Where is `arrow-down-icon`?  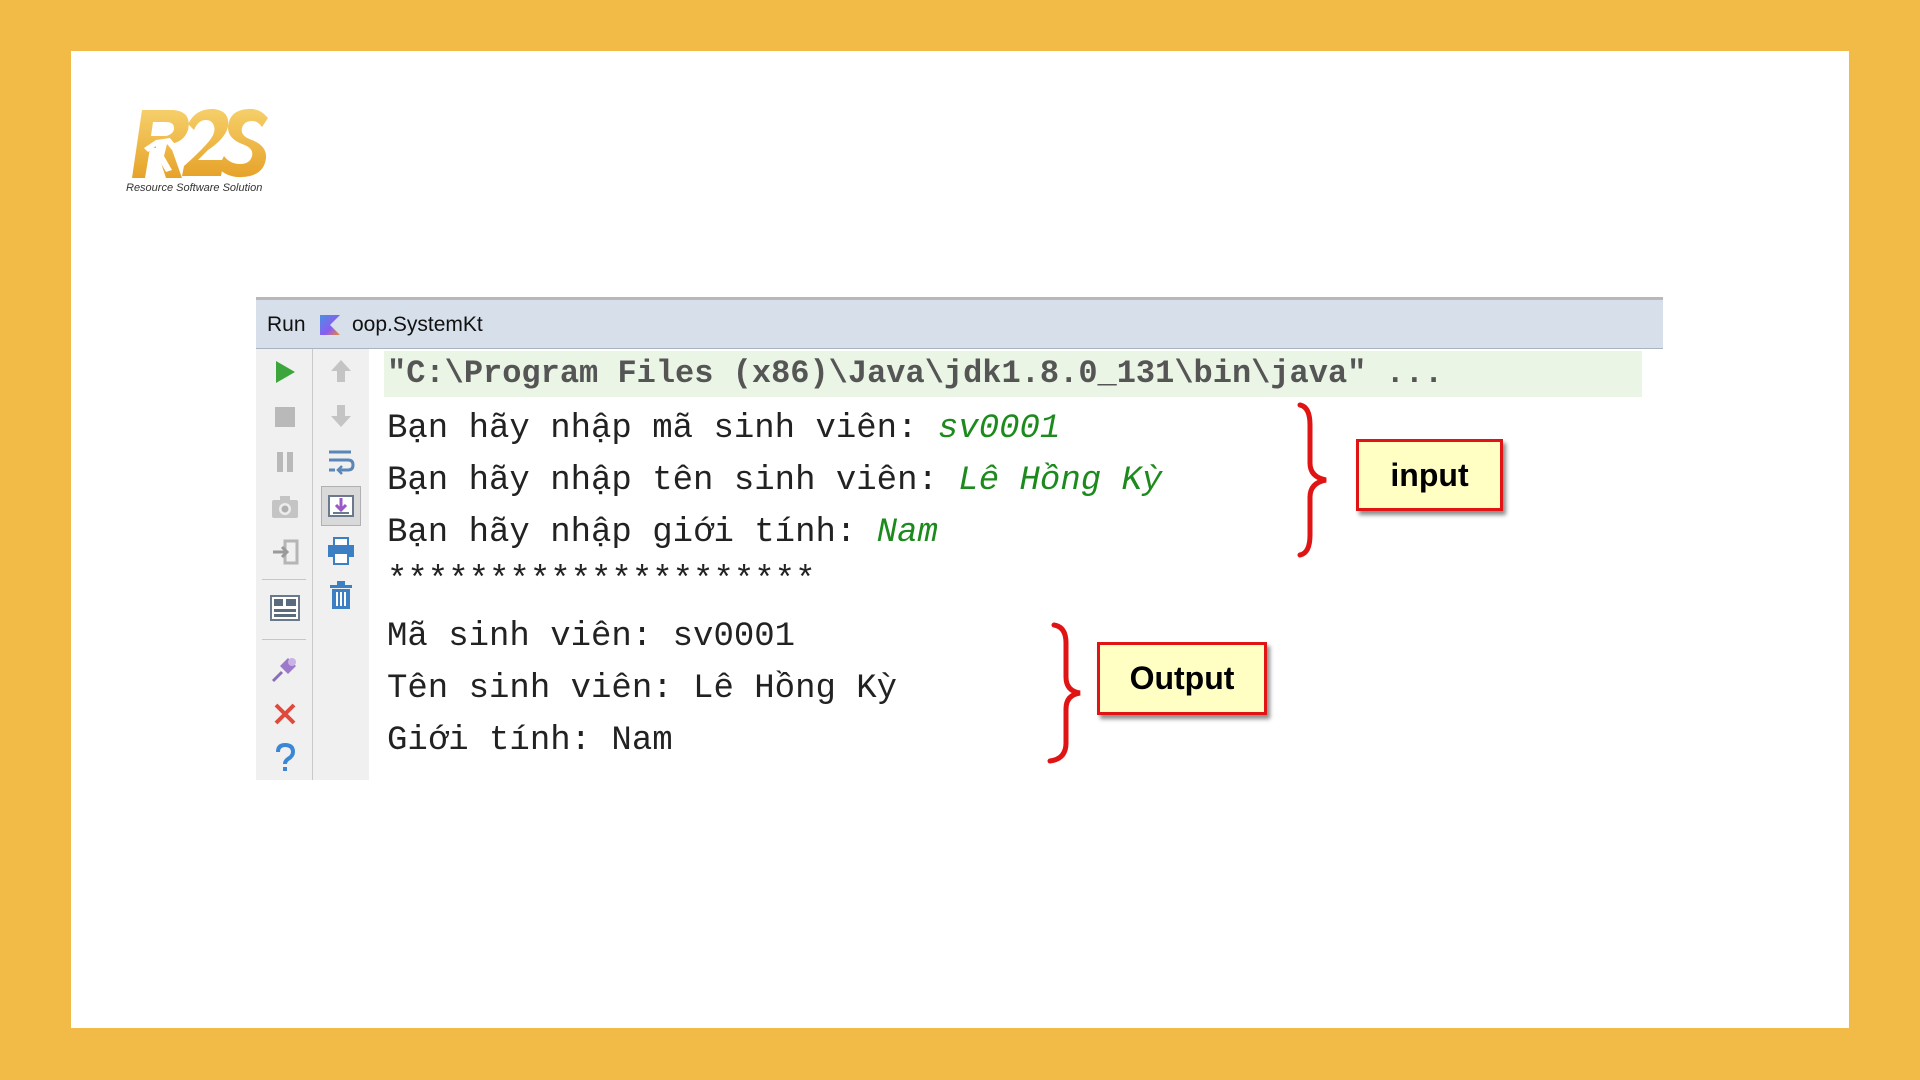
arrow-down-icon is located at coordinates (341, 416).